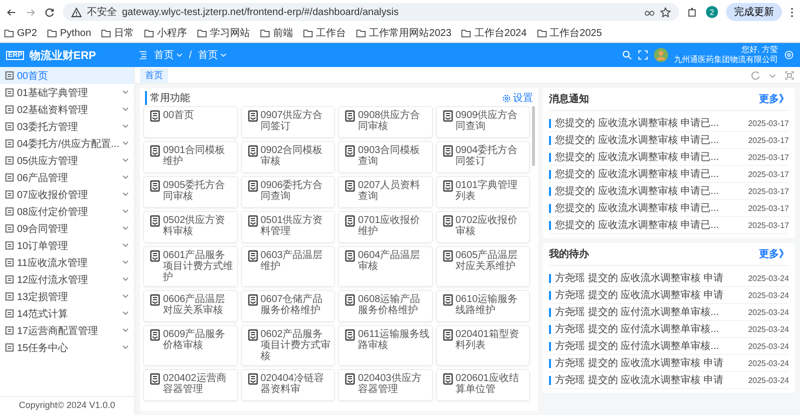  Describe the element at coordinates (190, 345) in the screenshot. I see `function-card: 0609产品服务价格审核` at that location.